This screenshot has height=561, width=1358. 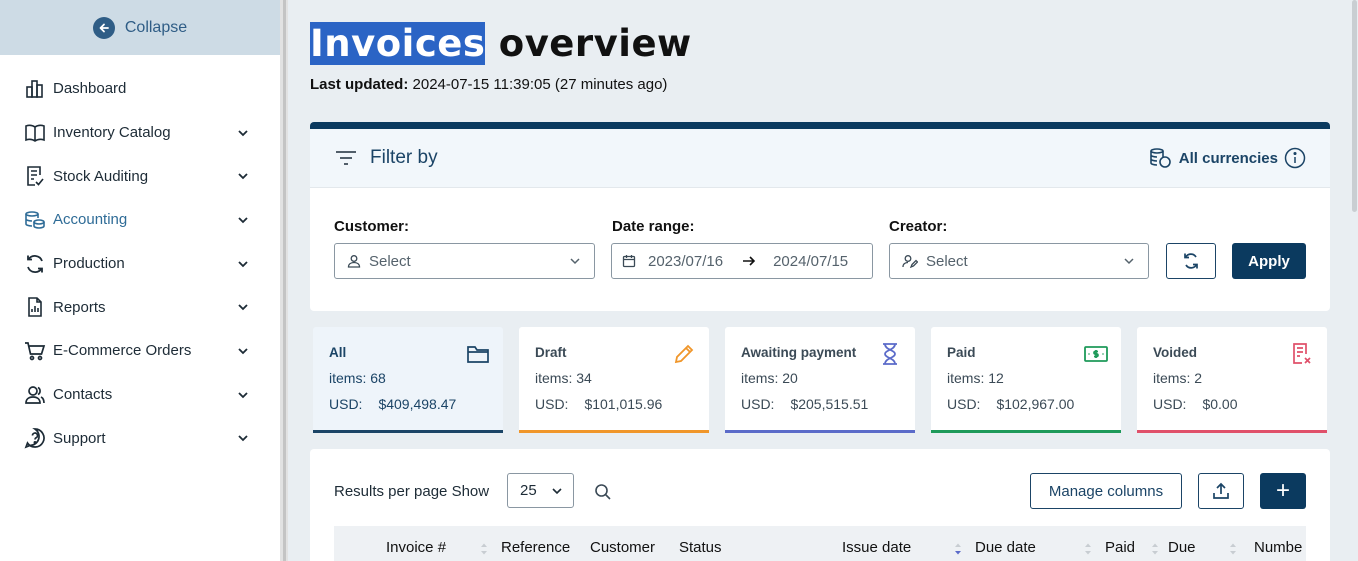 What do you see at coordinates (820, 158) in the screenshot?
I see `filter-header: Filter by All currencies` at bounding box center [820, 158].